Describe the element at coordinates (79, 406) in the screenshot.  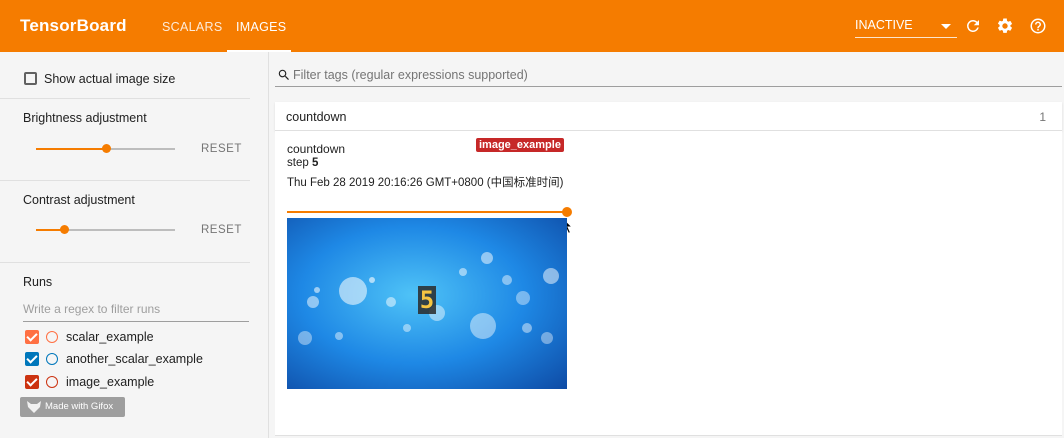
I see `gifox-text: Made with Gifox` at that location.